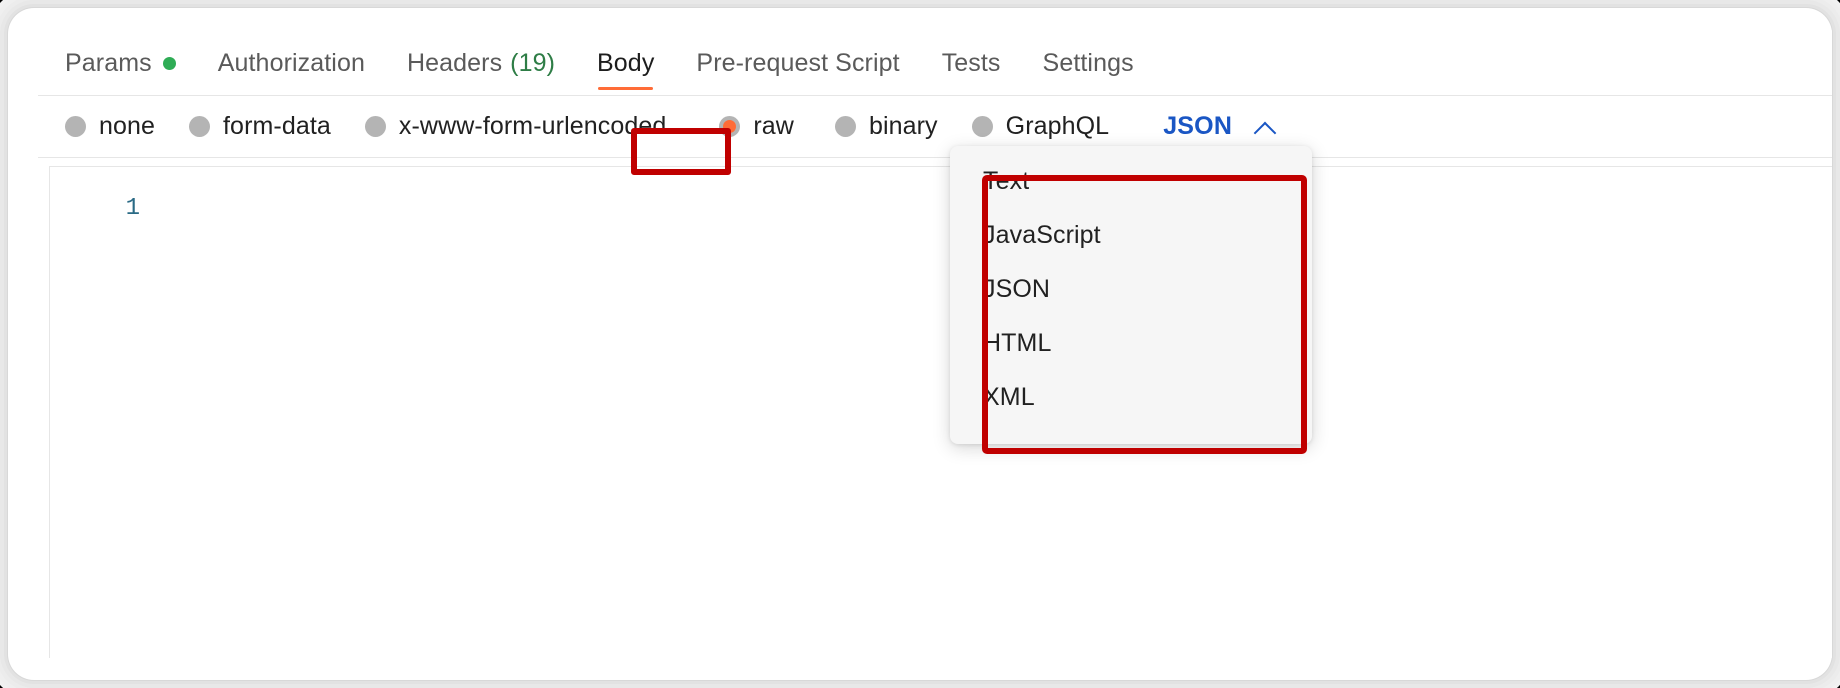 The height and width of the screenshot is (688, 1840). What do you see at coordinates (169, 63) in the screenshot?
I see `params-status-dot` at bounding box center [169, 63].